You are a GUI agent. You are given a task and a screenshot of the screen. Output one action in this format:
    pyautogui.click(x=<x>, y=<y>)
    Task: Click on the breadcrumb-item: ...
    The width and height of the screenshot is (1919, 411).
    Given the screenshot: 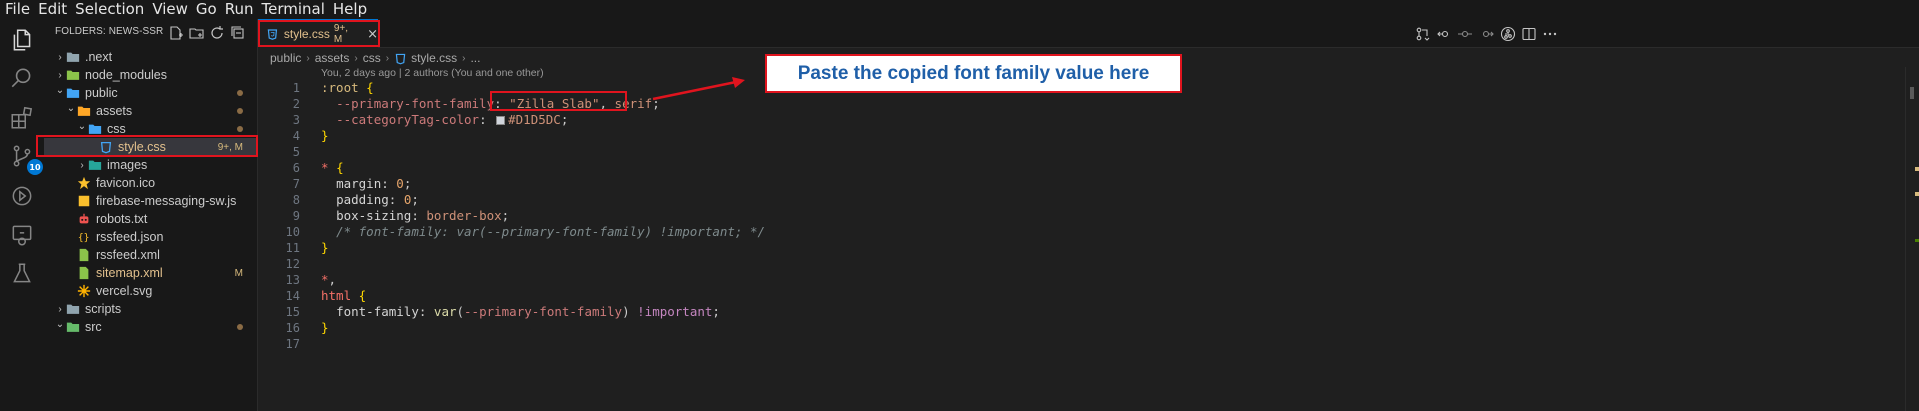 What is the action you would take?
    pyautogui.click(x=475, y=58)
    